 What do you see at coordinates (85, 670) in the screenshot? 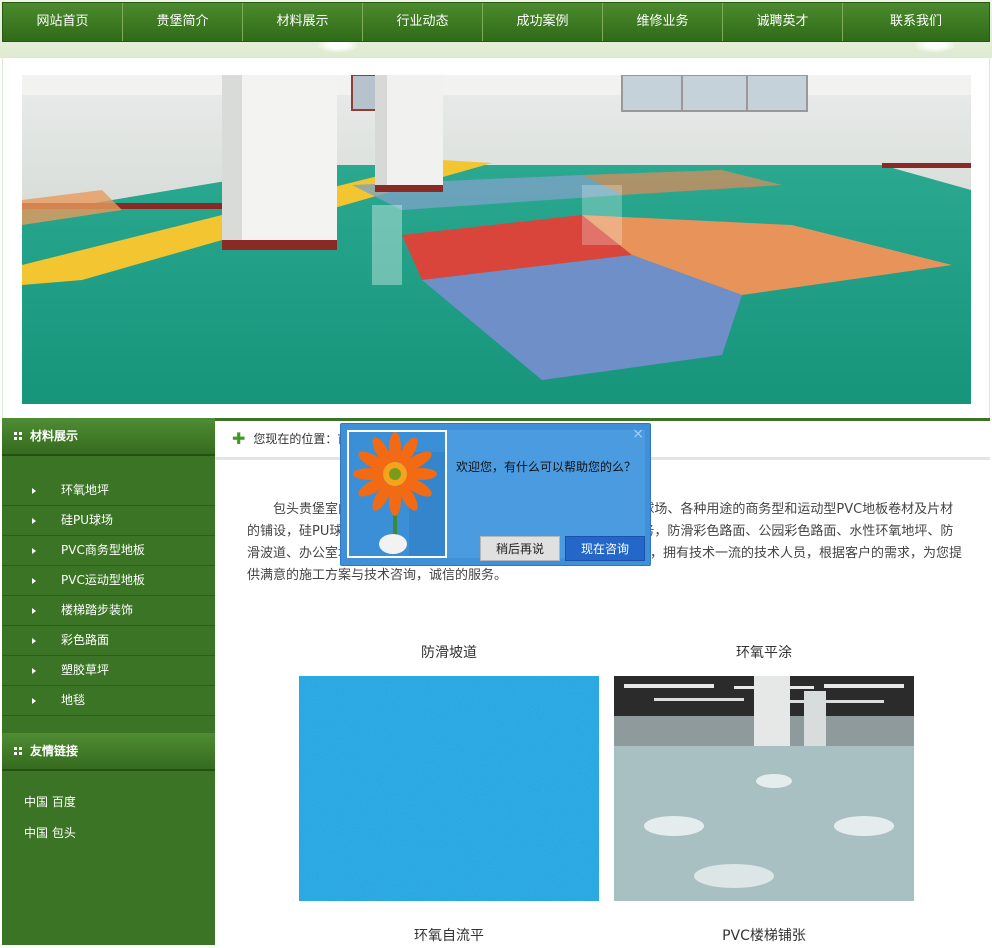
I see `sidebar-item-label: 塑胶草坪` at bounding box center [85, 670].